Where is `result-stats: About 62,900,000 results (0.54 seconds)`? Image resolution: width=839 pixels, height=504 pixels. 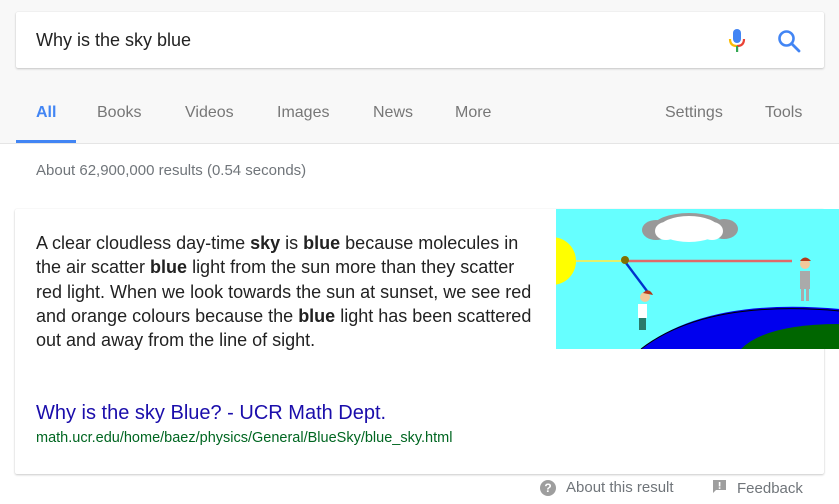 result-stats: About 62,900,000 results (0.54 seconds) is located at coordinates (171, 170).